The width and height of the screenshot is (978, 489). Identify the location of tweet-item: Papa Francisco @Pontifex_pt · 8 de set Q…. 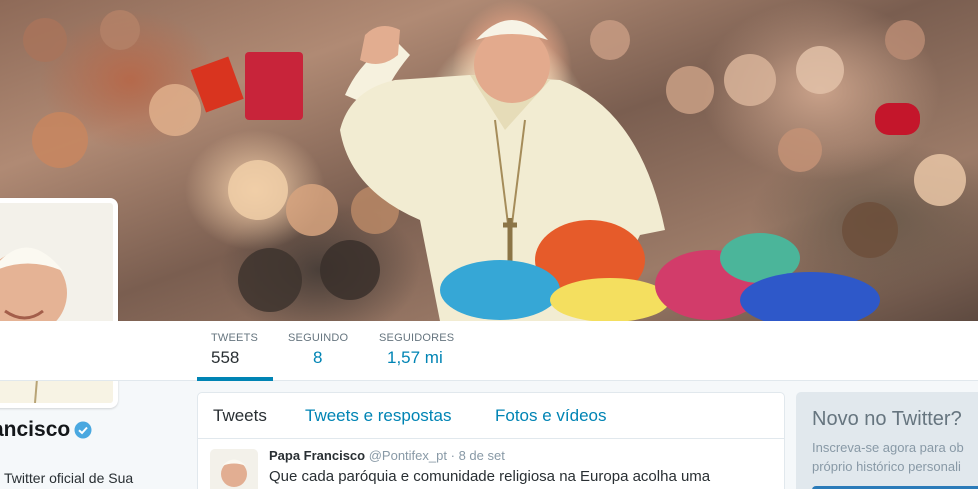
(491, 464).